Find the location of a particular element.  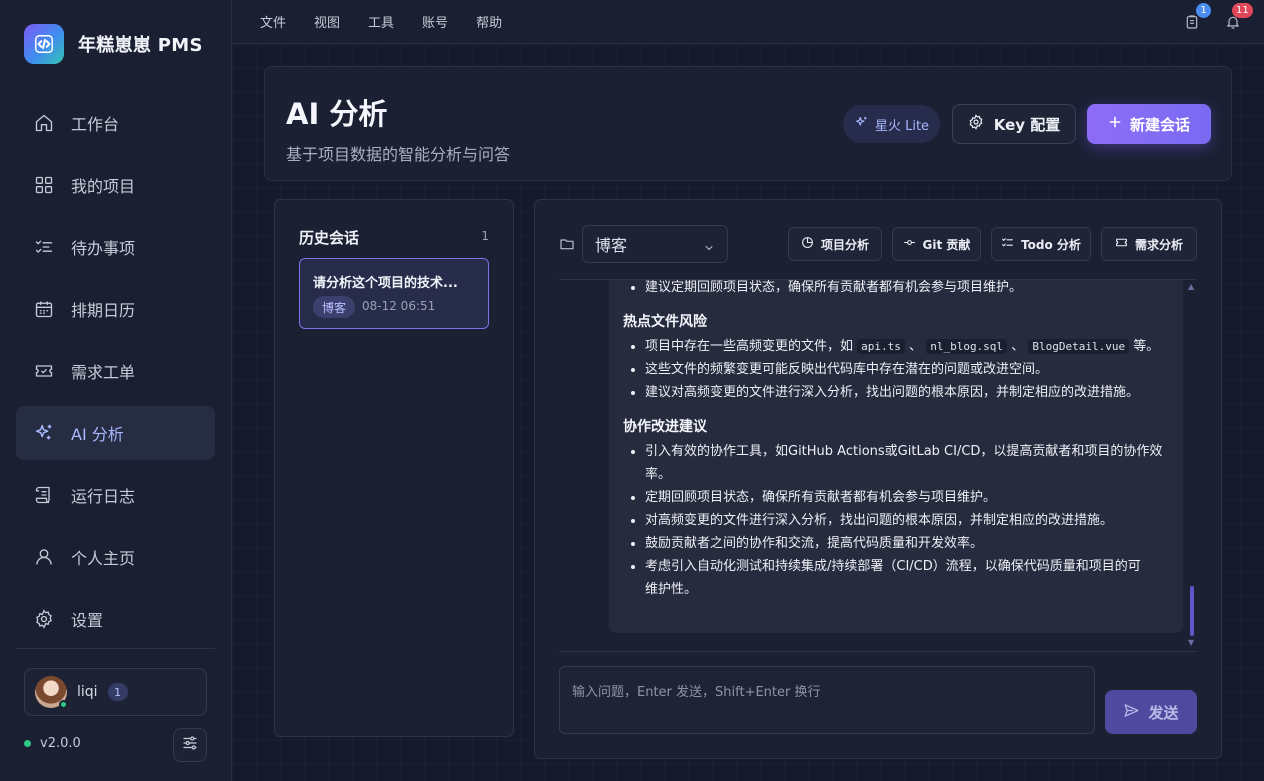

user-name: liqi is located at coordinates (87, 692).